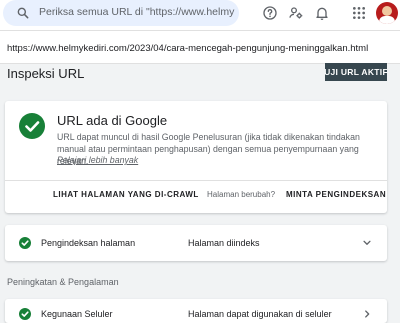 The width and height of the screenshot is (400, 323). What do you see at coordinates (196, 180) in the screenshot?
I see `divider` at bounding box center [196, 180].